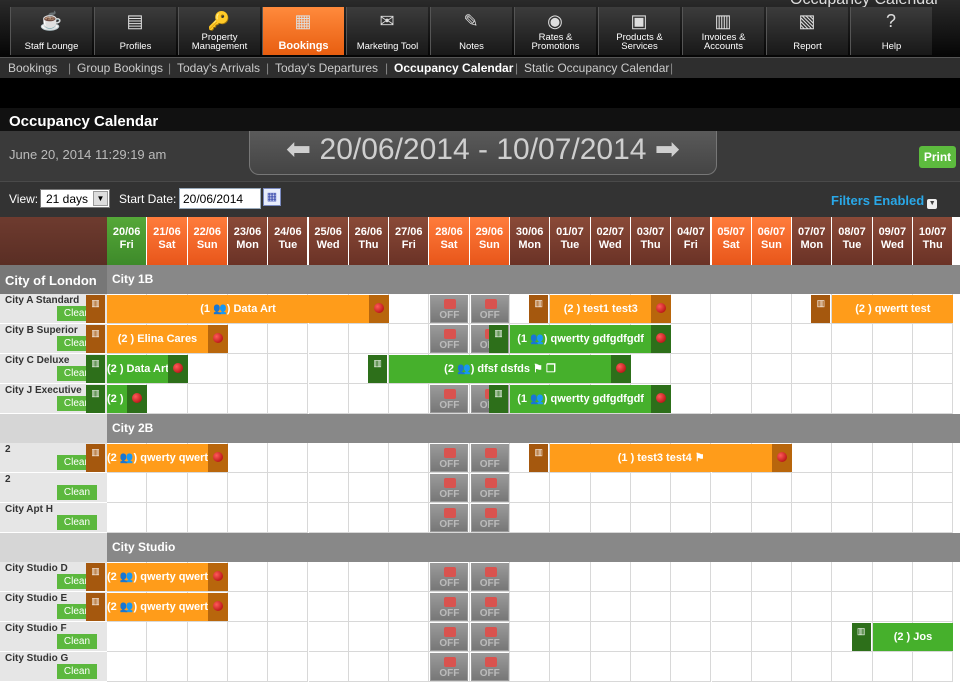  What do you see at coordinates (937, 157) in the screenshot?
I see `print-button: Print` at bounding box center [937, 157].